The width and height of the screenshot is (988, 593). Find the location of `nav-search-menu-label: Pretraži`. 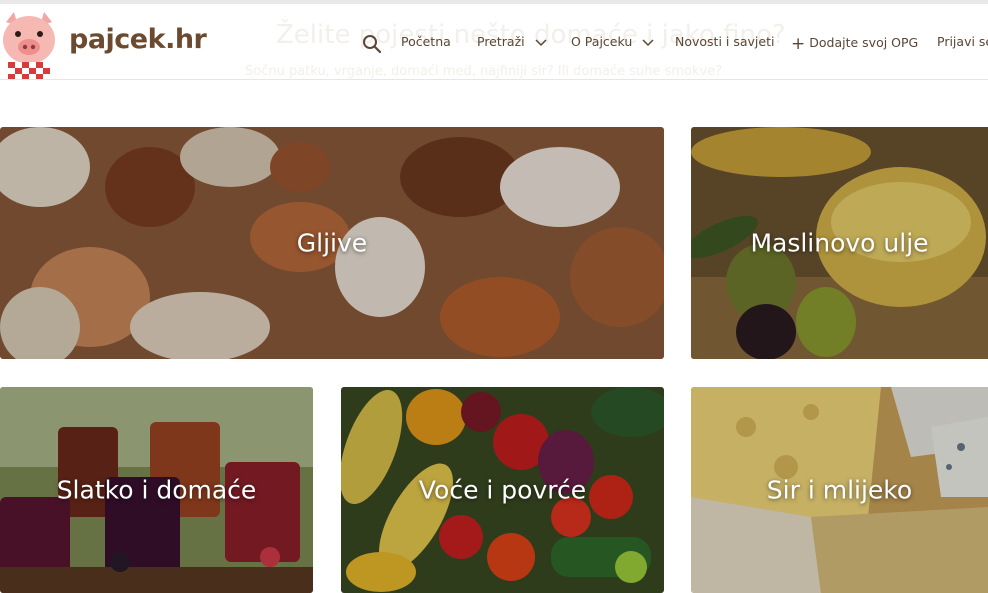

nav-search-menu-label: Pretraži is located at coordinates (501, 41).